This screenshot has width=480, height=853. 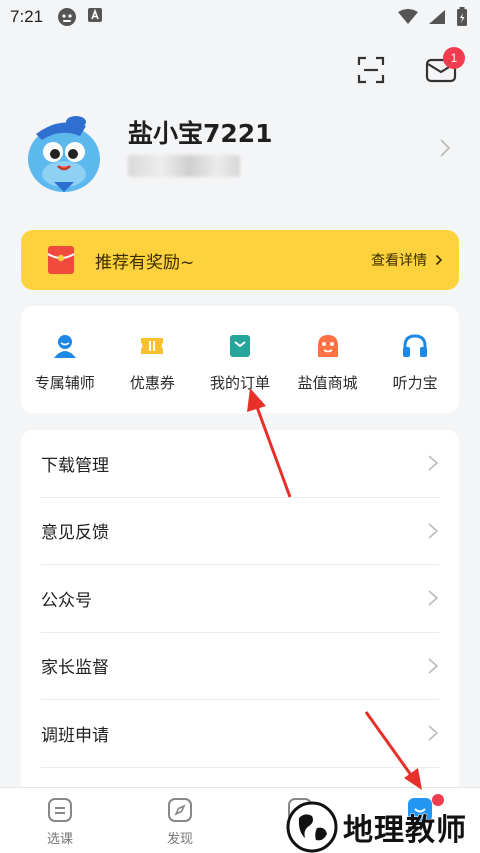 I want to click on shop-icon, so click(x=327, y=346).